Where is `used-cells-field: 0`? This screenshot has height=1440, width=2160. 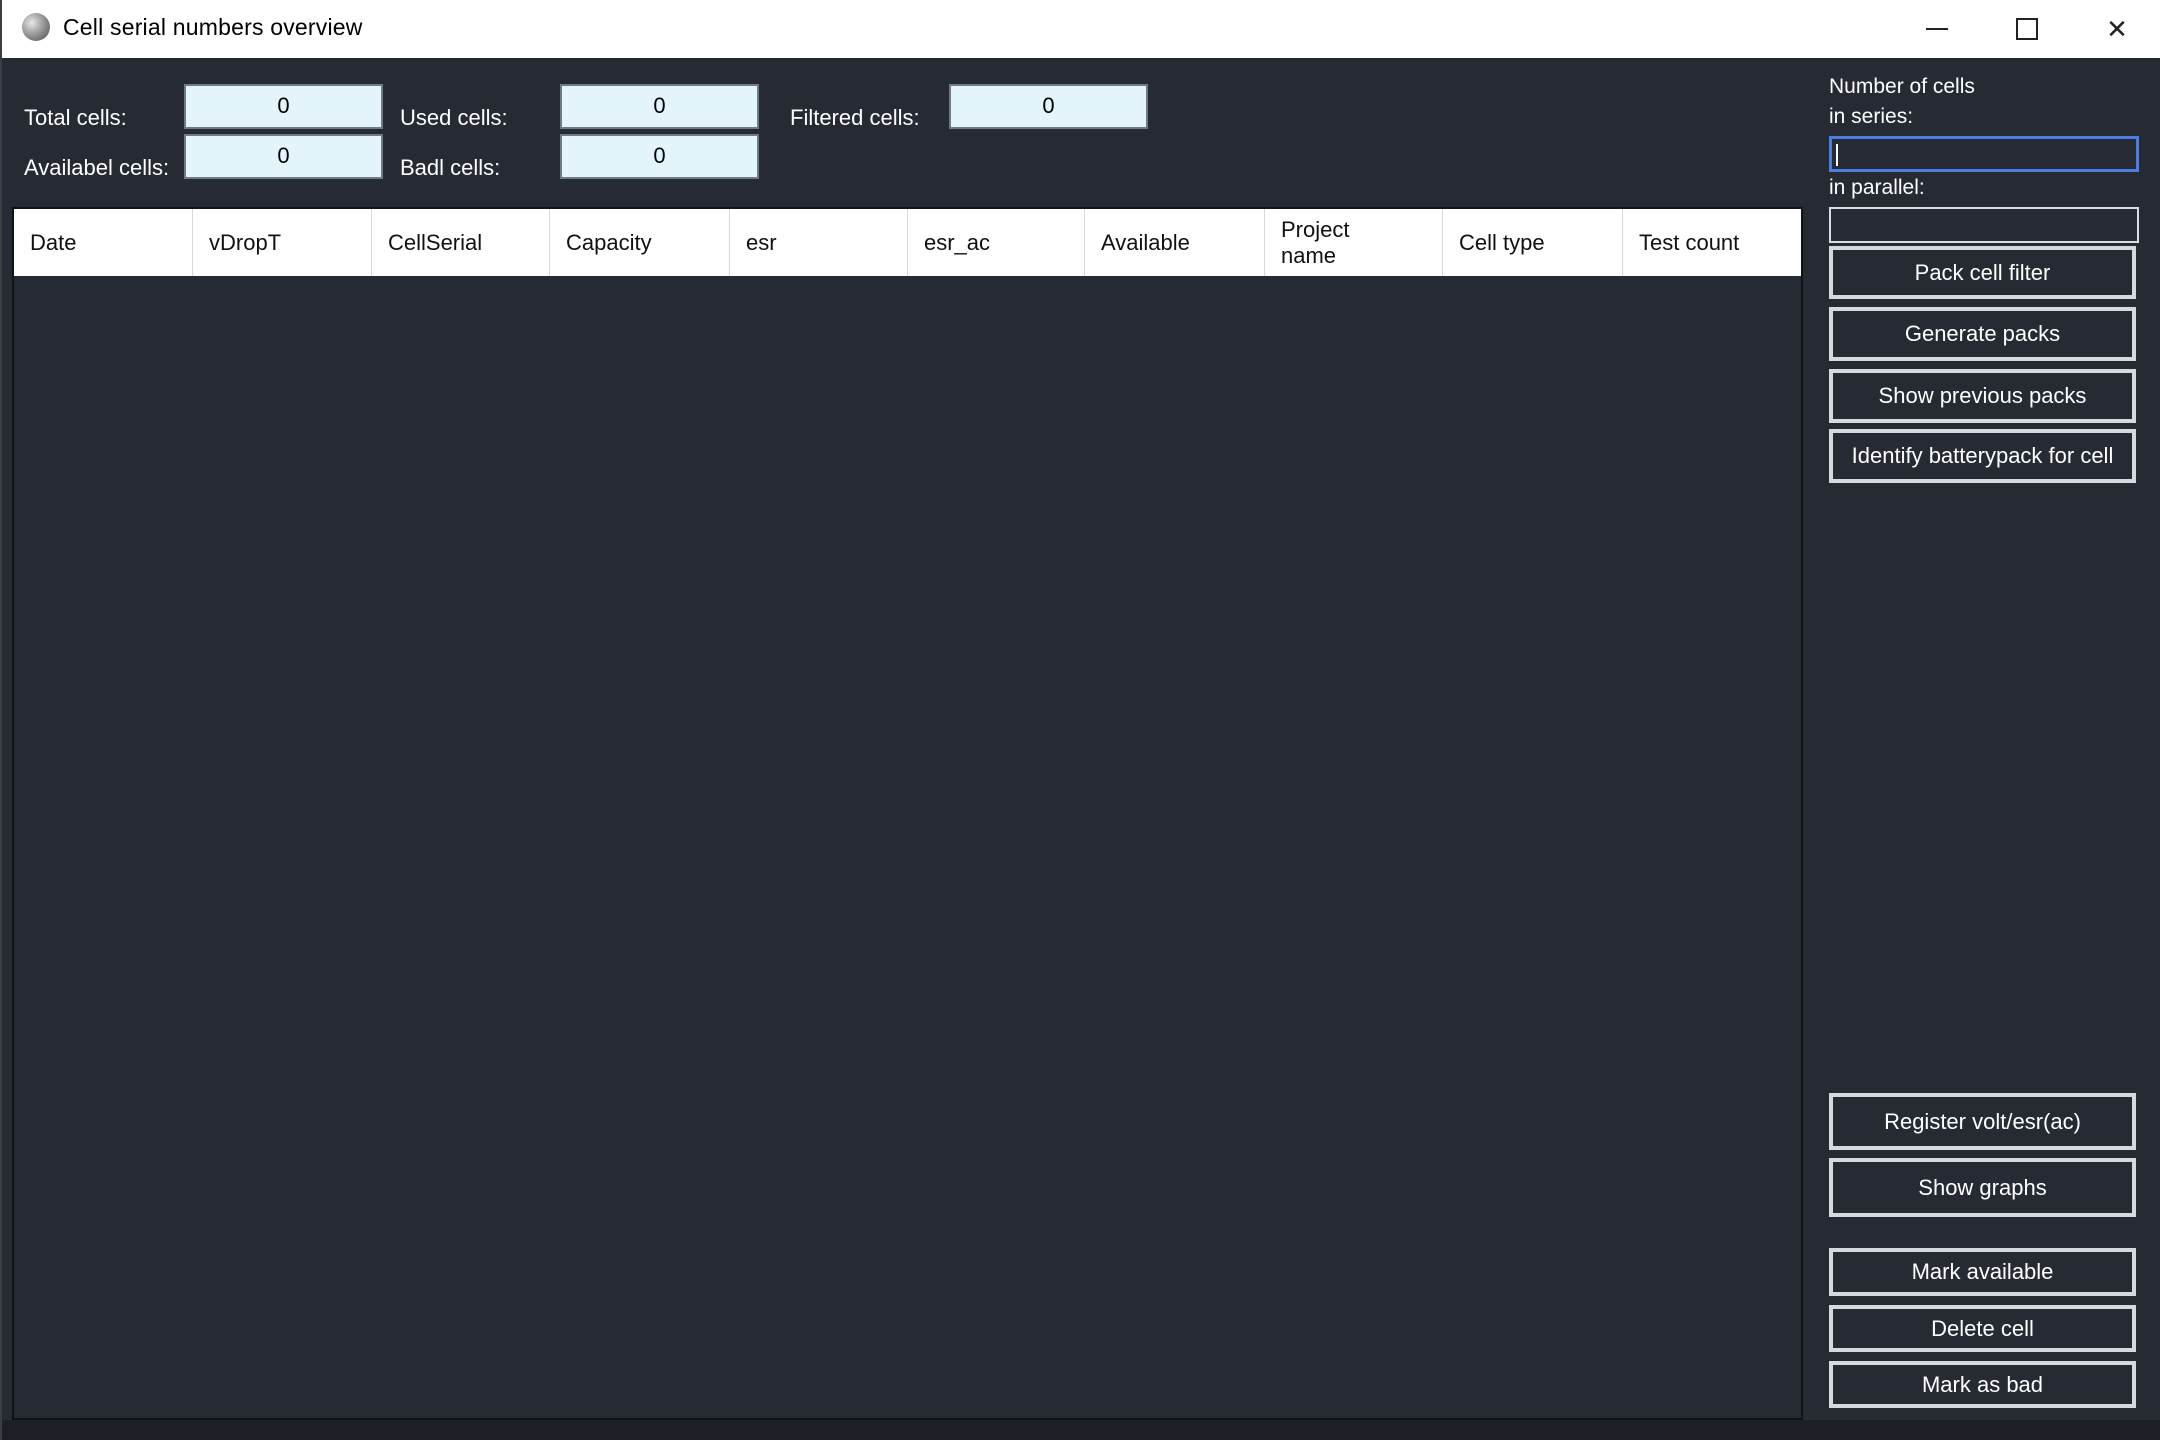
used-cells-field: 0 is located at coordinates (659, 106).